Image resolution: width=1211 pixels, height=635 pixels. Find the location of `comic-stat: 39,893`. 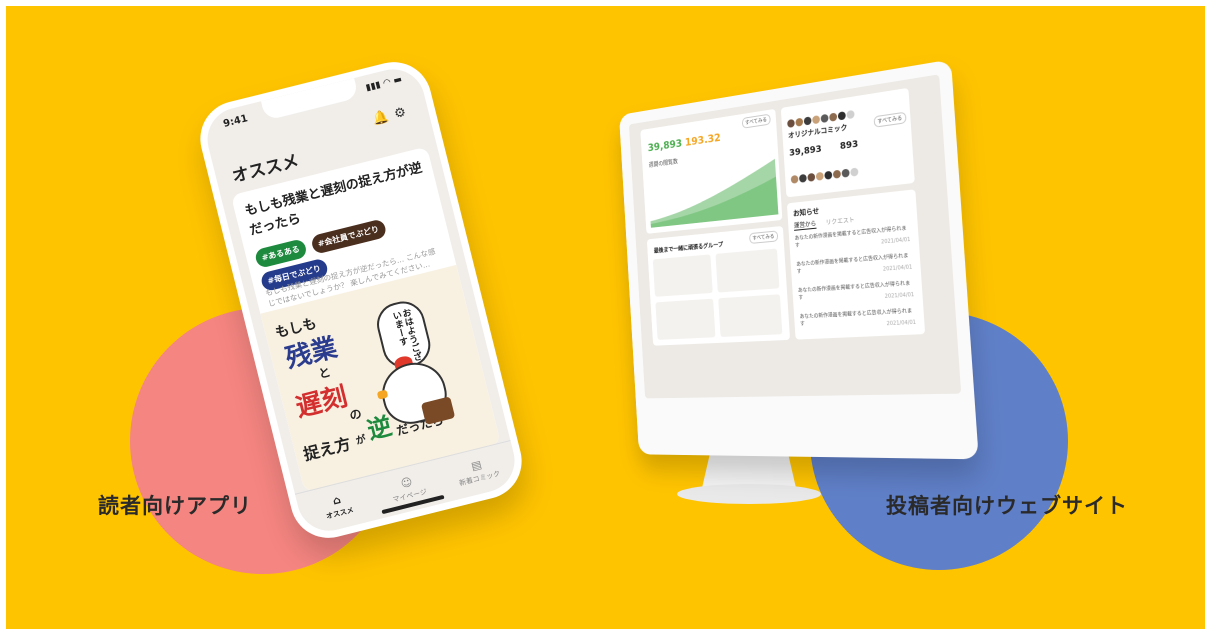

comic-stat: 39,893 is located at coordinates (805, 151).